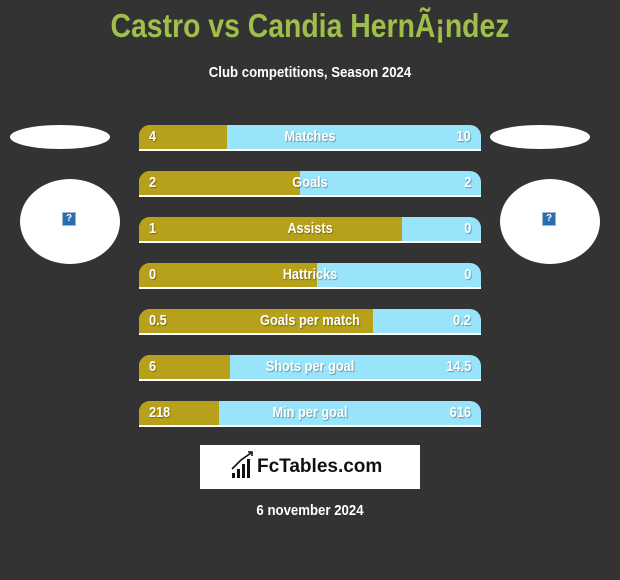 The width and height of the screenshot is (620, 580). I want to click on page-title: Castro vs Candia HernÃ¡ndez, so click(310, 25).